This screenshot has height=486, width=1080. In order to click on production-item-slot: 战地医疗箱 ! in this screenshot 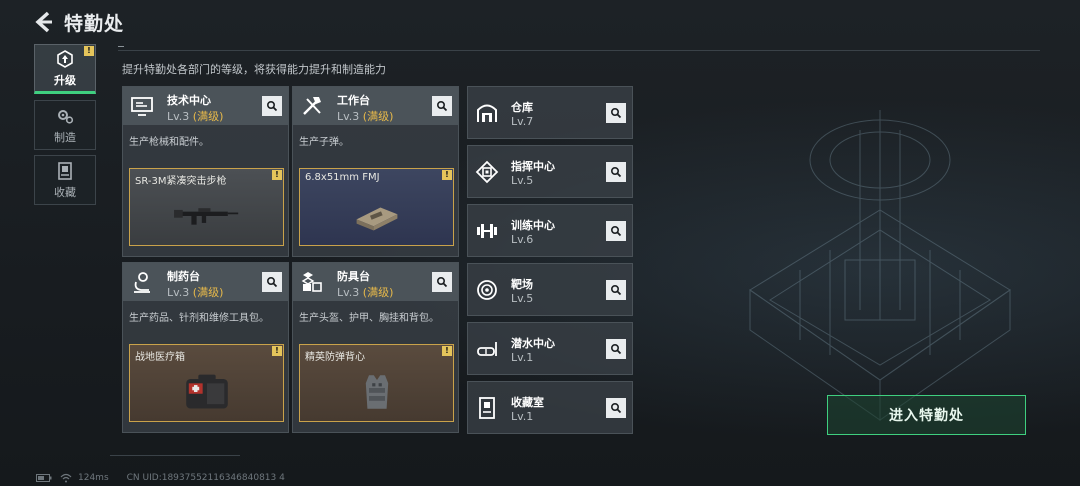, I will do `click(206, 383)`.